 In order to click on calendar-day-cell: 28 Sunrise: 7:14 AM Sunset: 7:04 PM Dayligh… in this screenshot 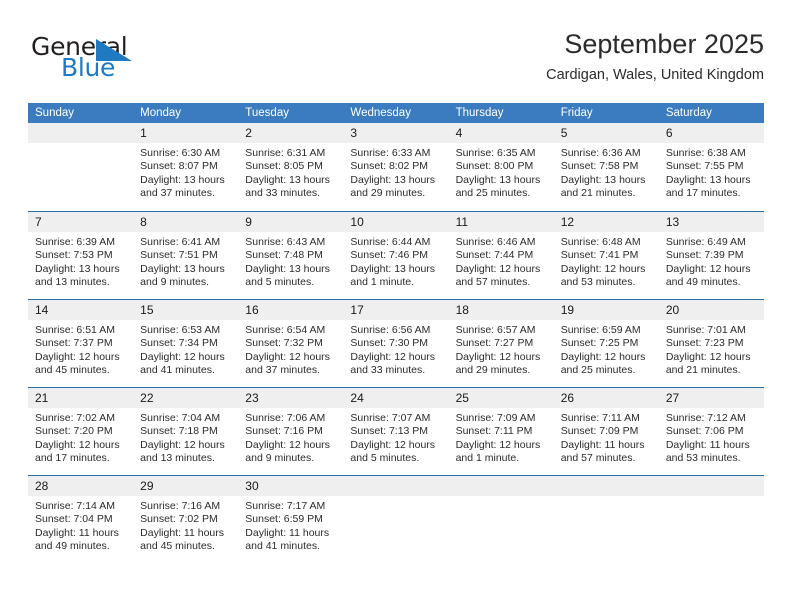, I will do `click(81, 519)`.